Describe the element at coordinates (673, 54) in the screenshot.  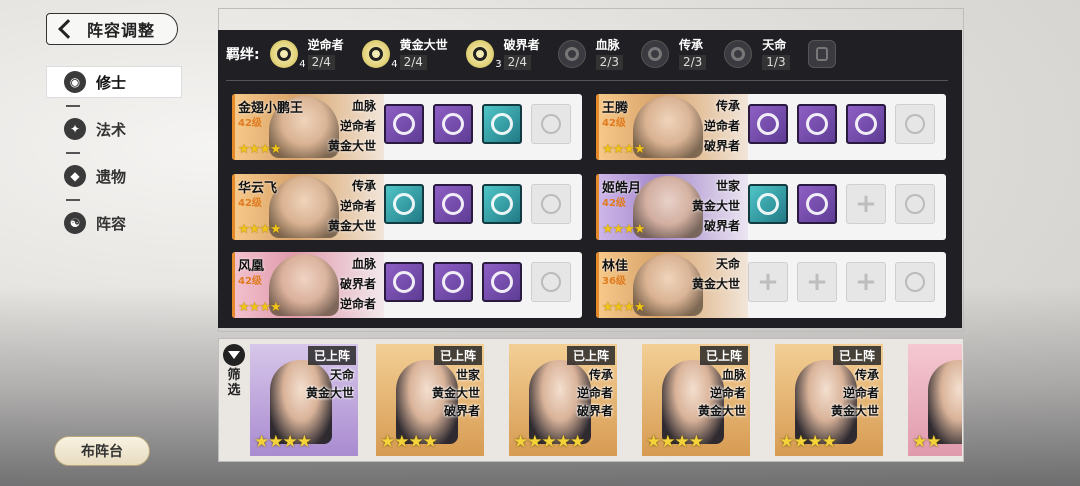
I see `bond-item: 传承 2/3` at that location.